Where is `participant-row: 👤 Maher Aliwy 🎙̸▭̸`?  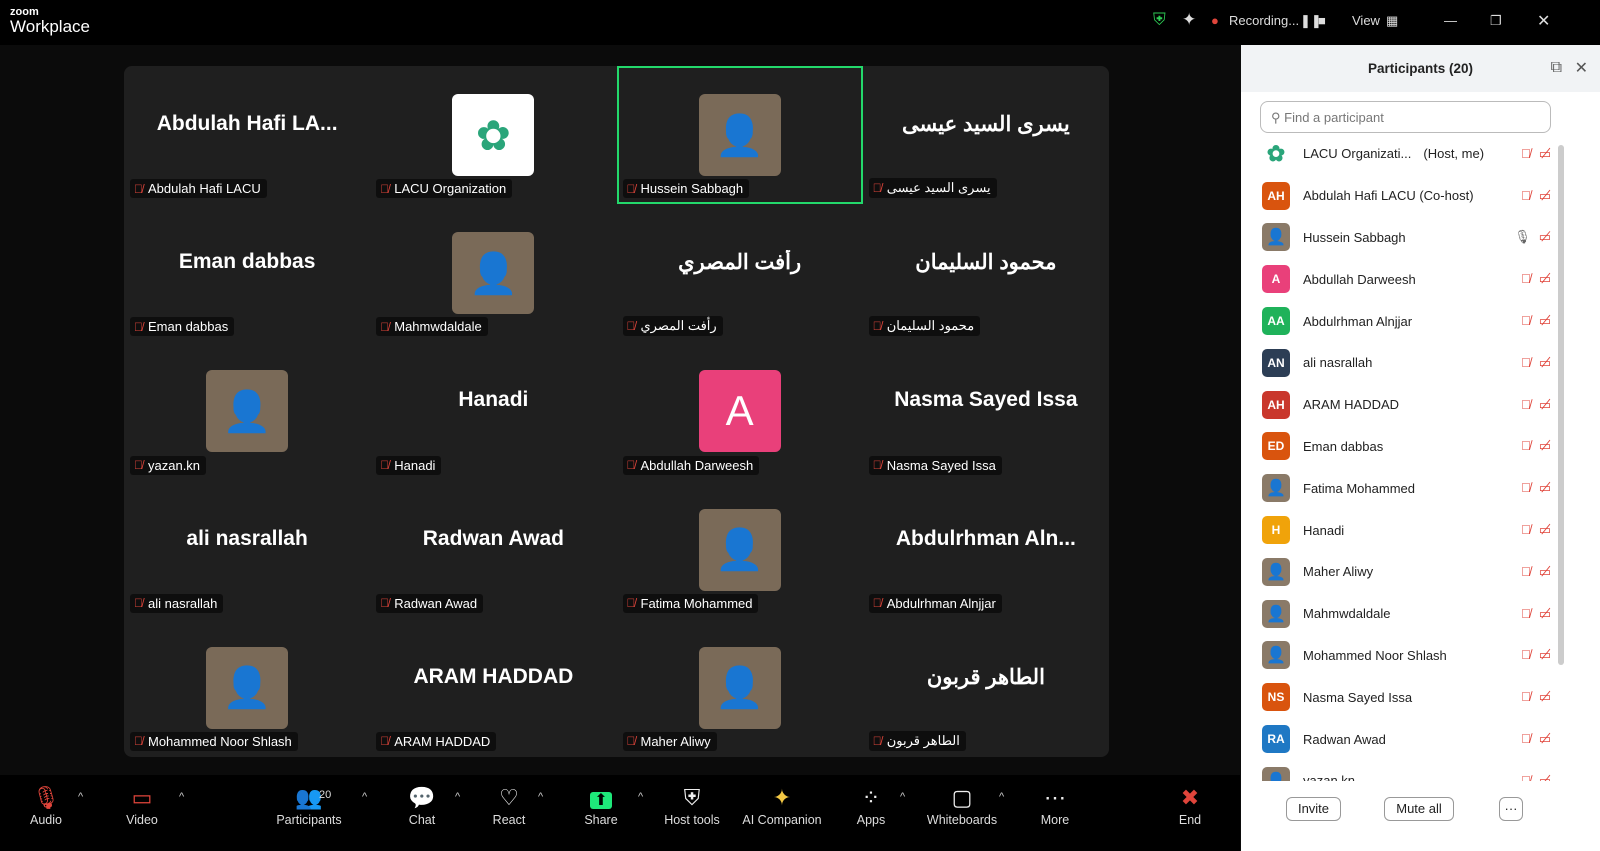 participant-row: 👤 Maher Aliwy 🎙̸▭̸ is located at coordinates (1400, 572).